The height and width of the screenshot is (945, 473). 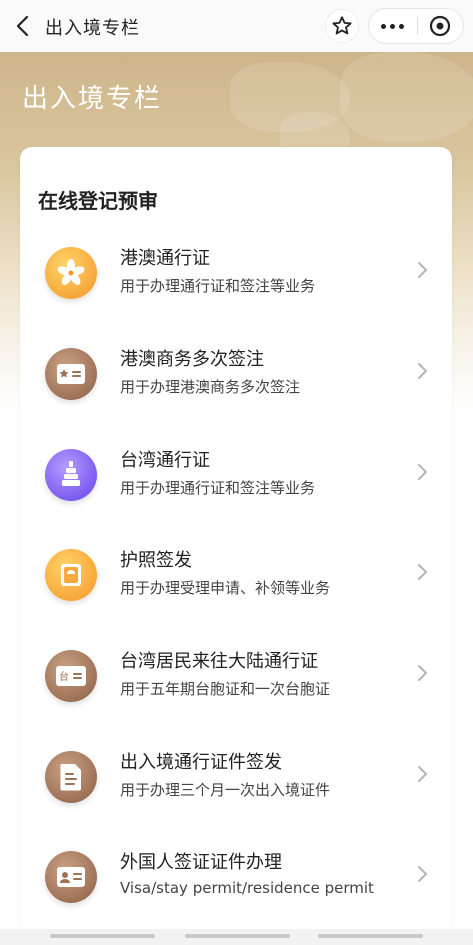 I want to click on service-title: 外国人签证证件办理, so click(x=201, y=862).